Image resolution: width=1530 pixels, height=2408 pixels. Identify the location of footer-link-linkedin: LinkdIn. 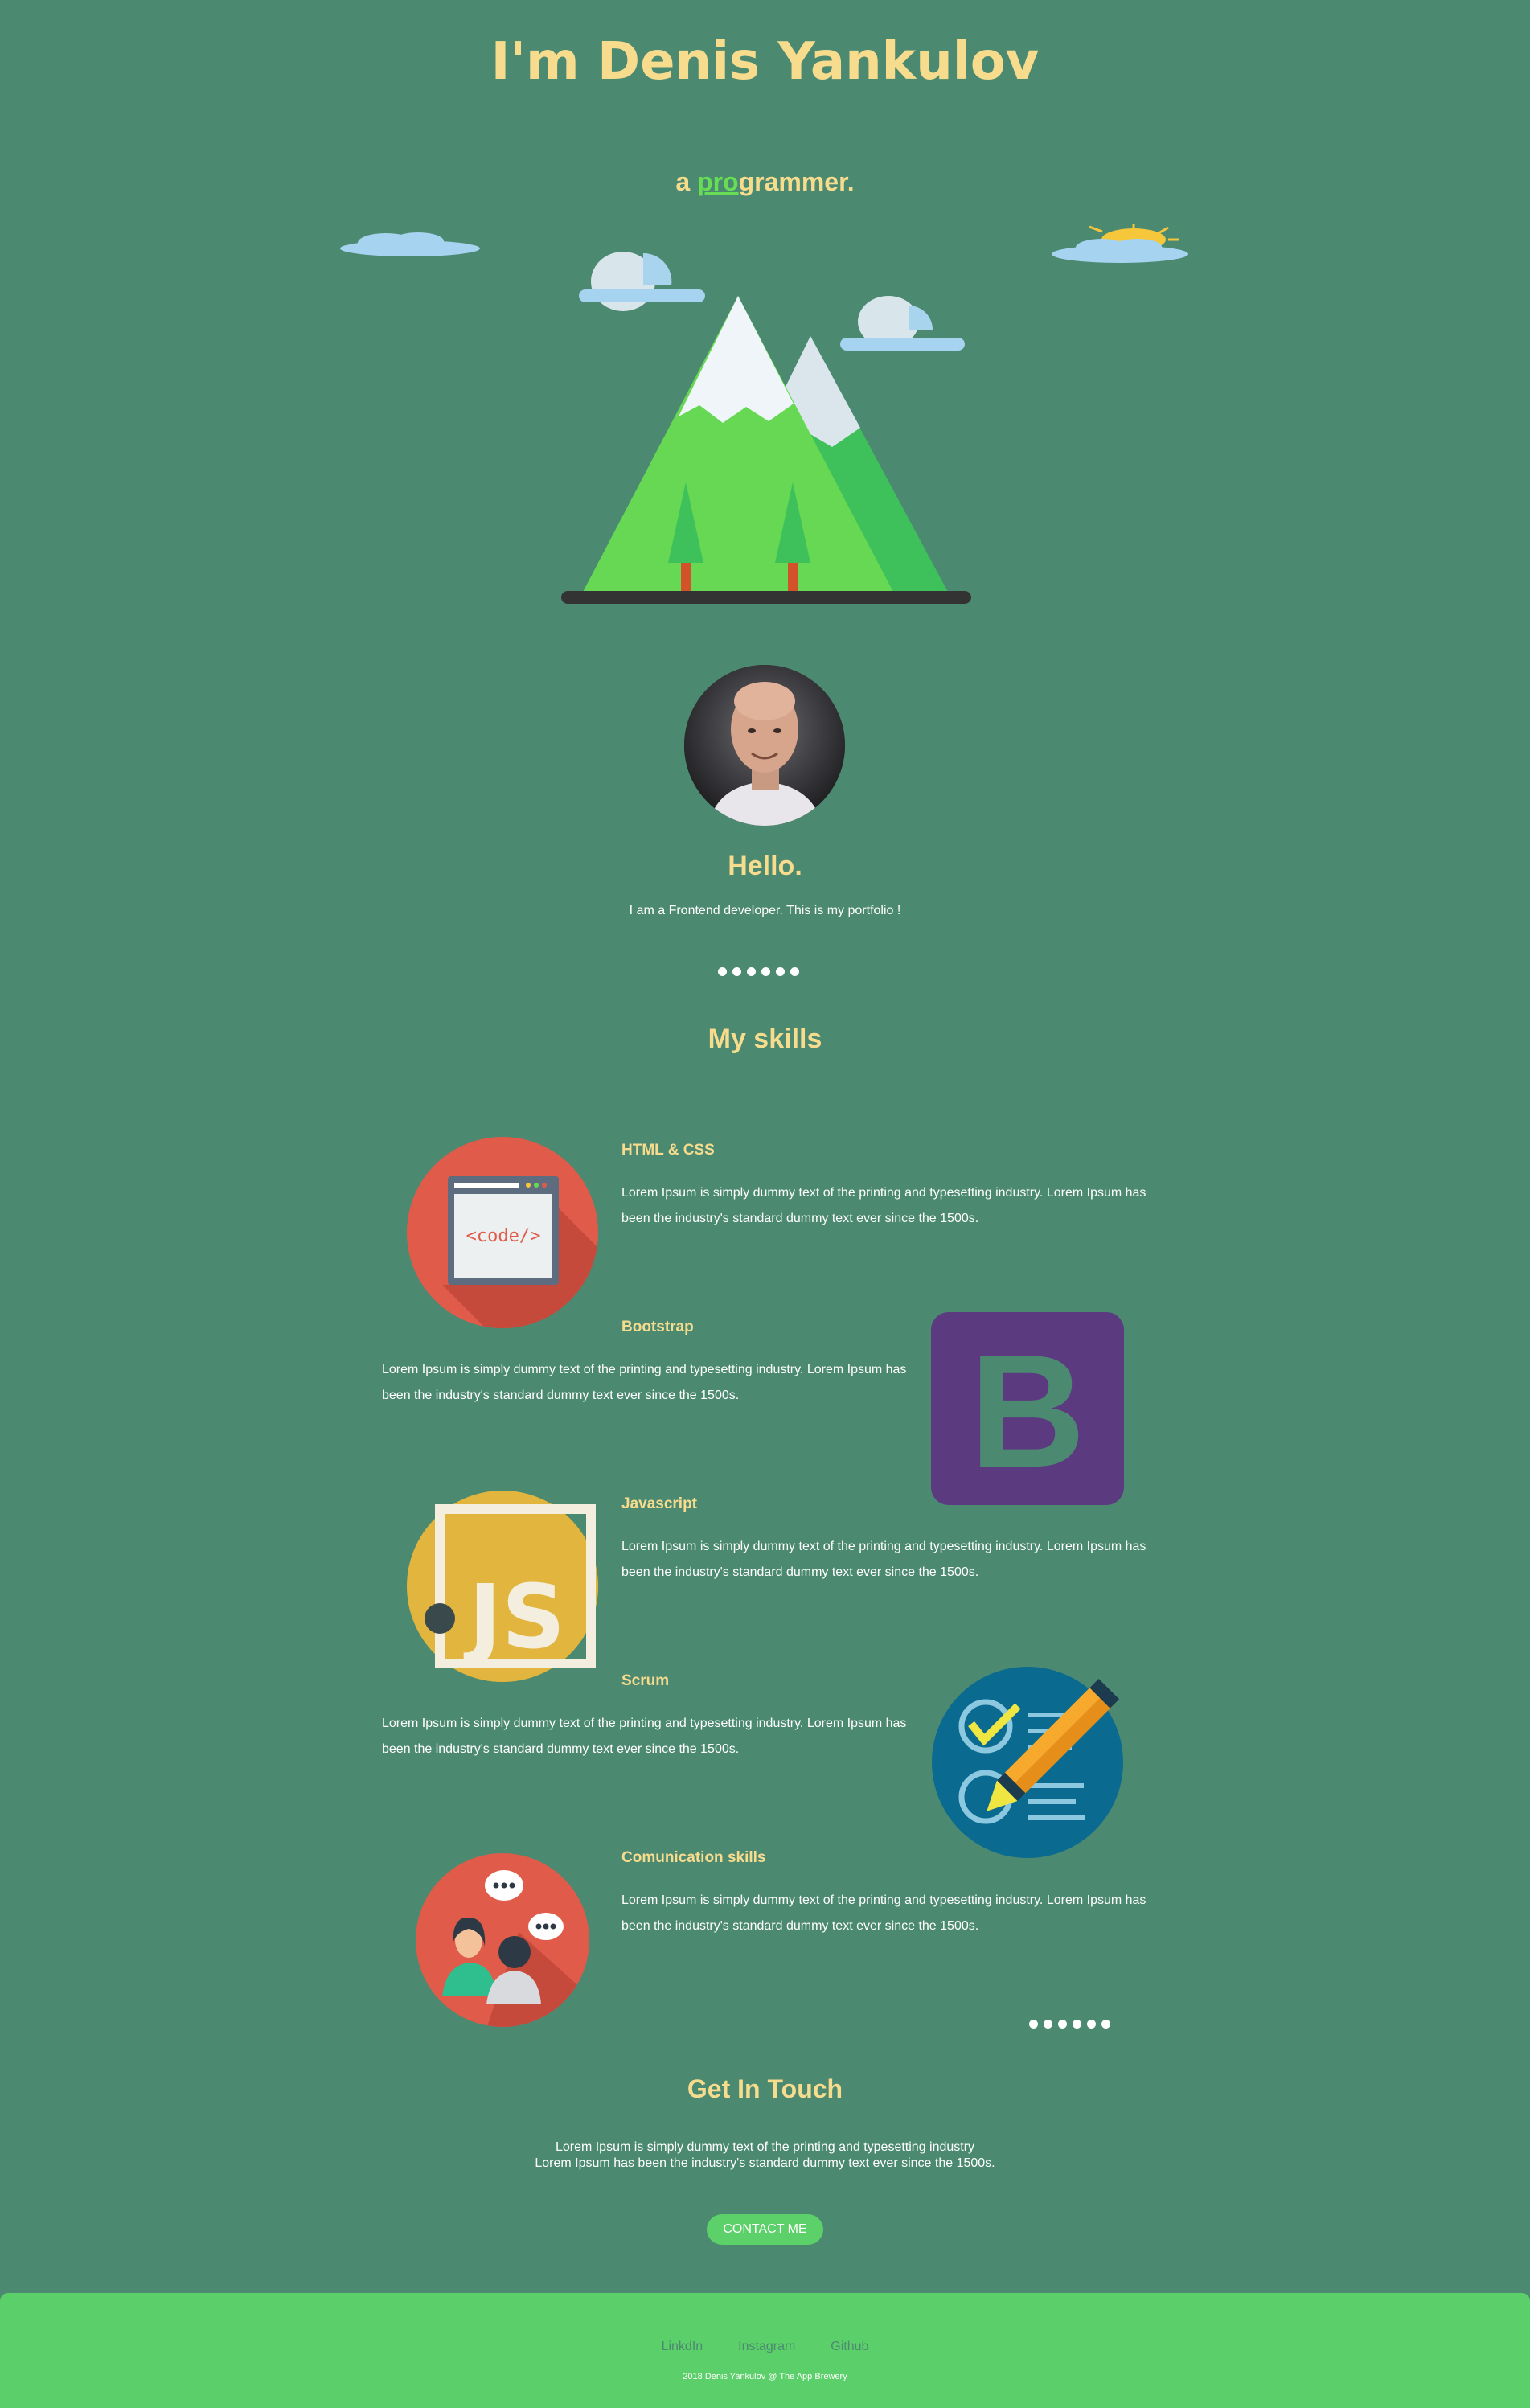
(682, 2347).